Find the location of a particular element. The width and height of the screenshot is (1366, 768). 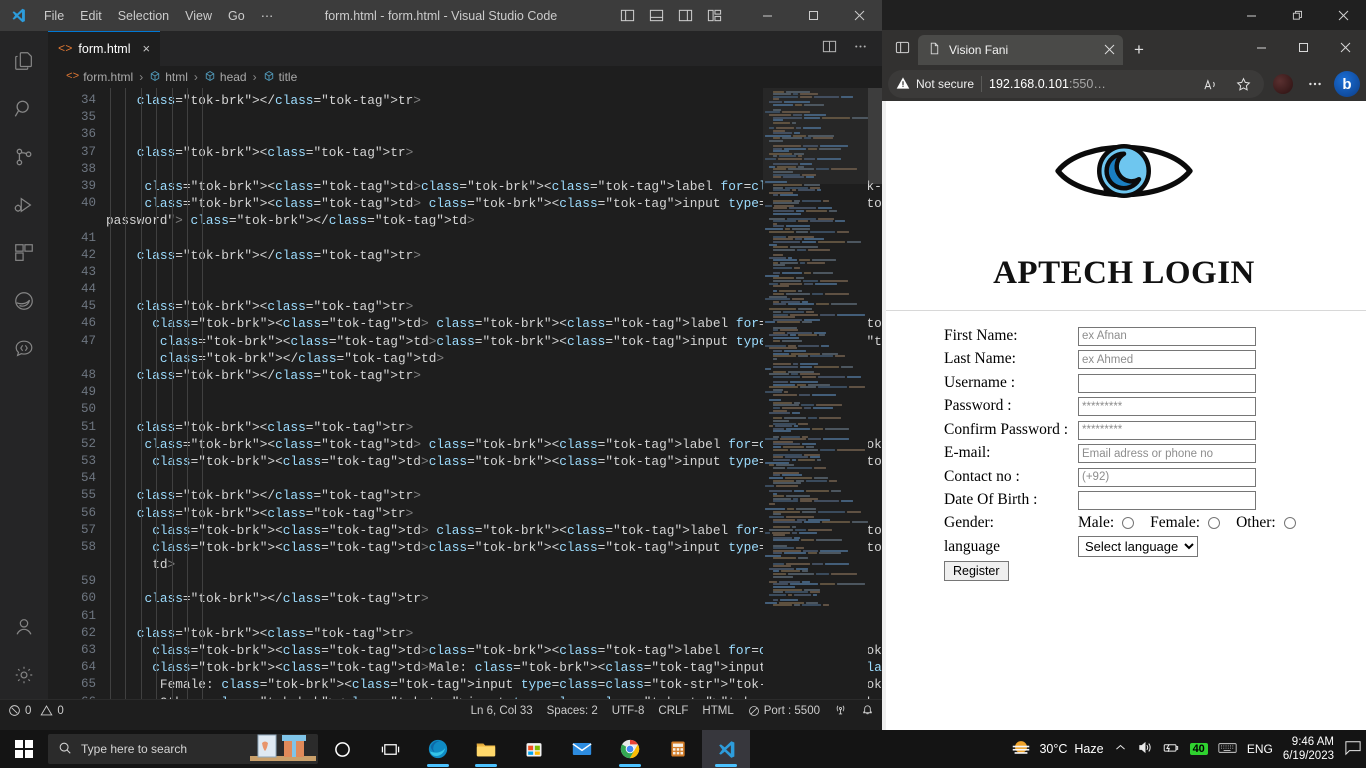

profile-avatar is located at coordinates (1283, 84).